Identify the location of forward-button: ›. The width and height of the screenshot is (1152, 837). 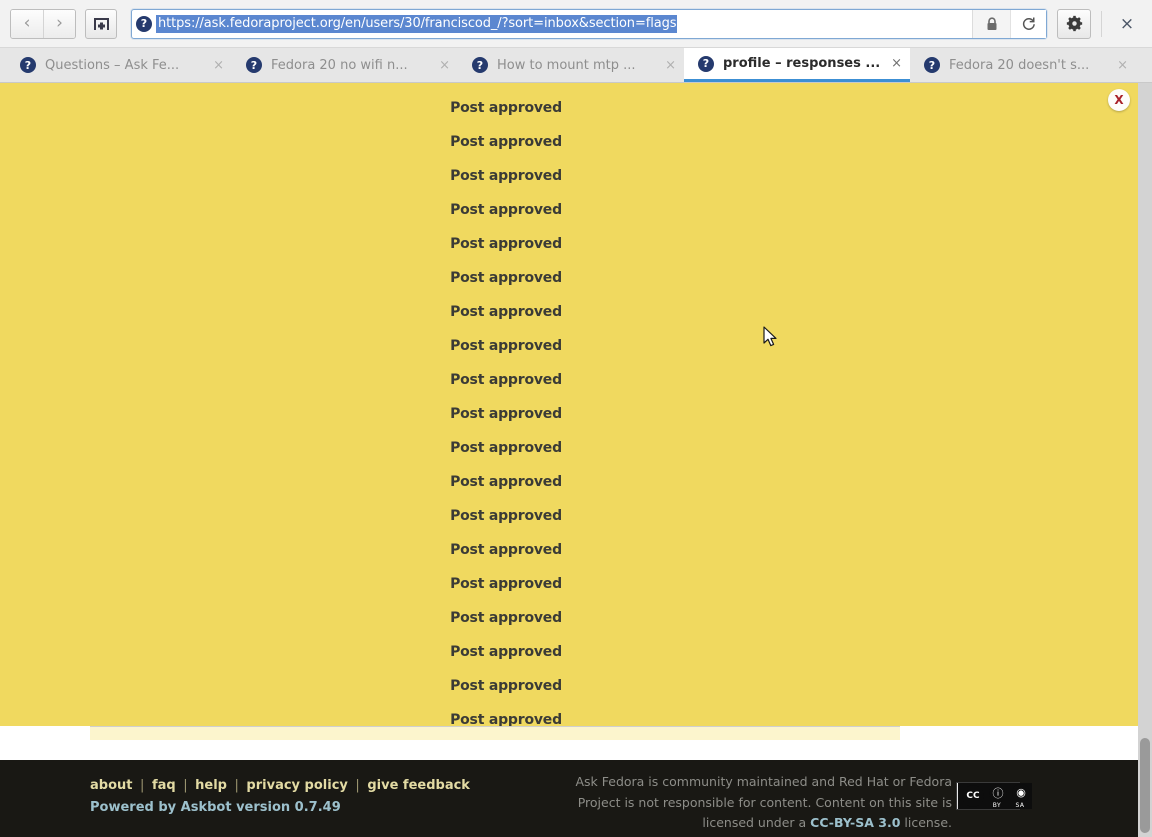
(59, 23).